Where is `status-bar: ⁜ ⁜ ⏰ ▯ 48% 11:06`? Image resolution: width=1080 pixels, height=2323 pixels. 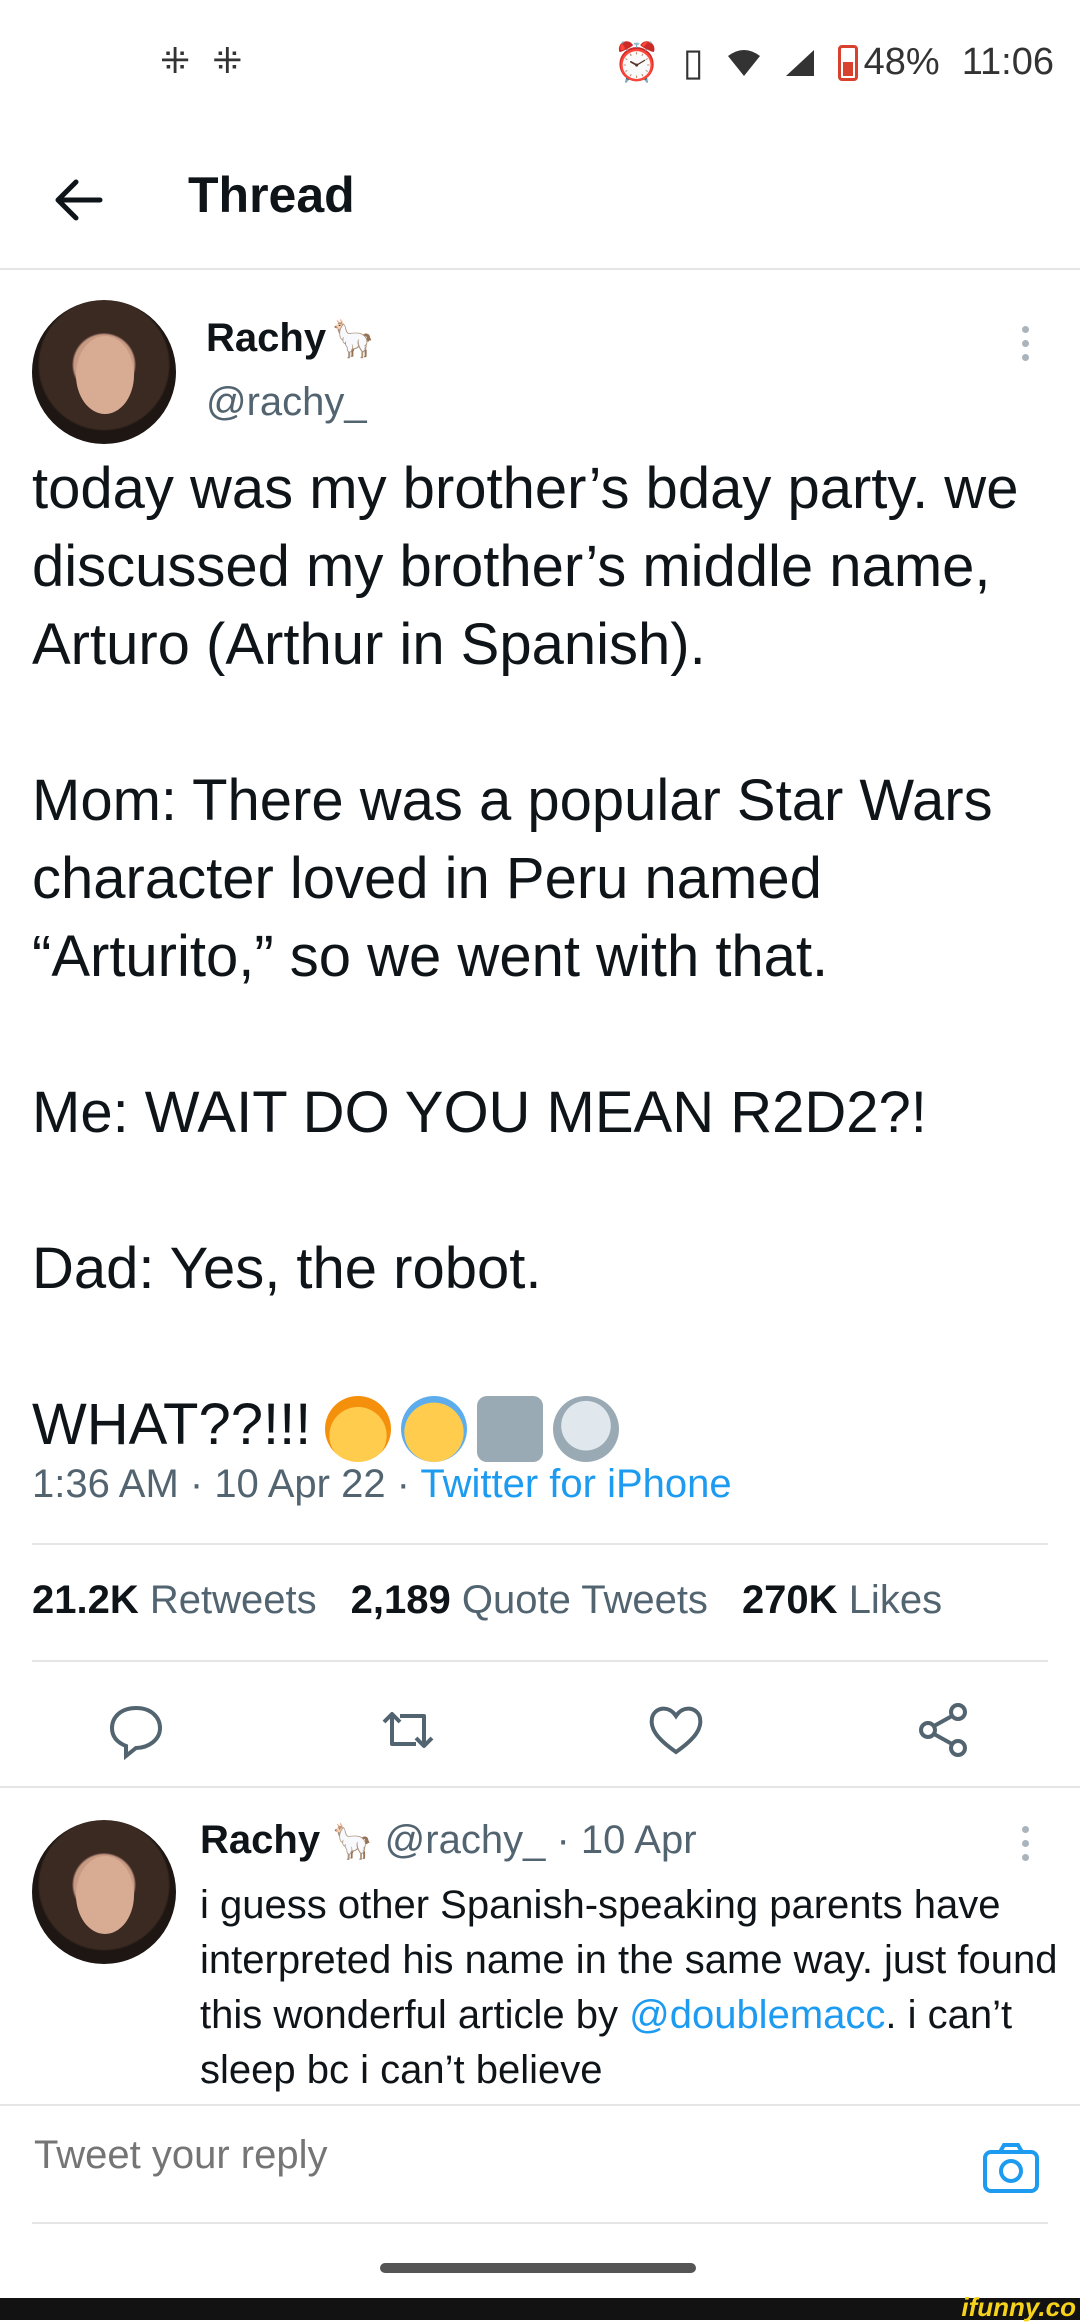
status-bar: ⁜ ⁜ ⏰ ▯ 48% 11:06 is located at coordinates (540, 60).